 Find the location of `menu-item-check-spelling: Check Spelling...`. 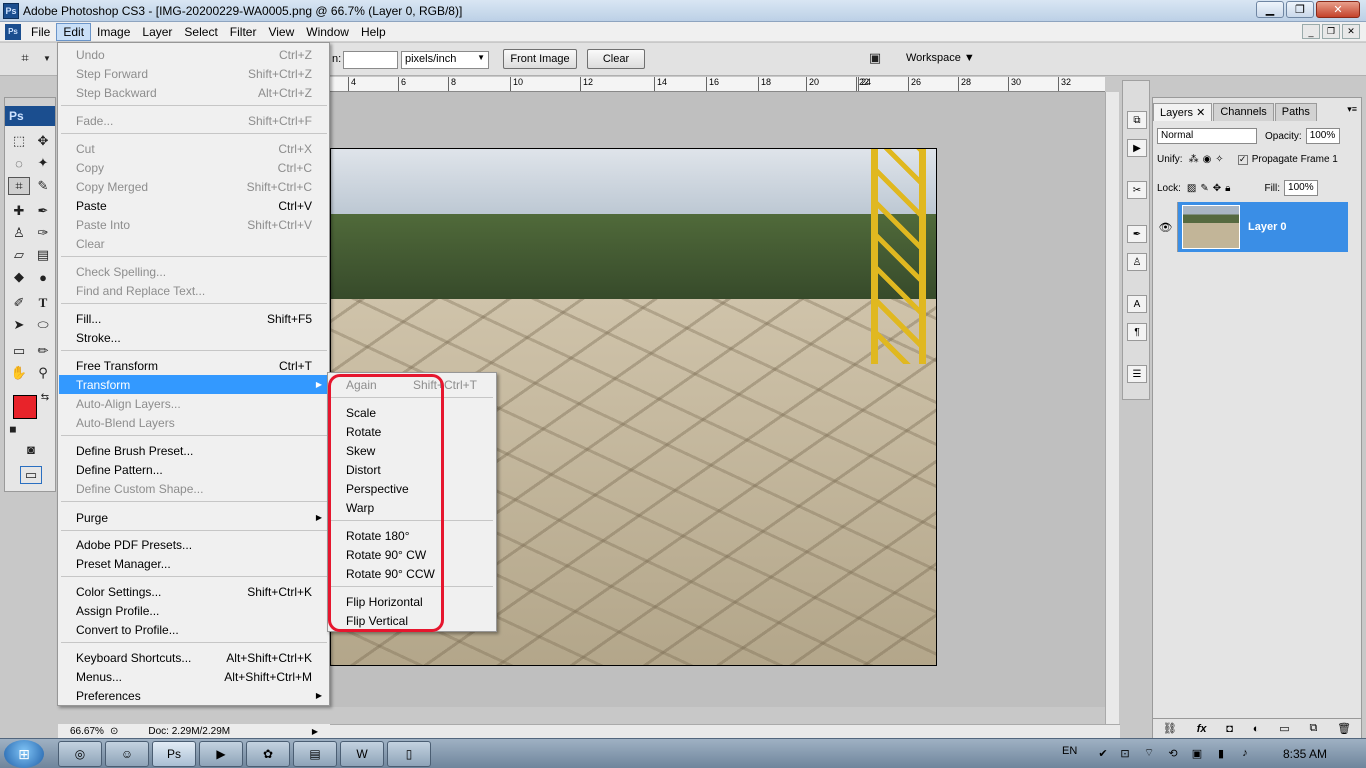

menu-item-check-spelling: Check Spelling... is located at coordinates (193, 271).